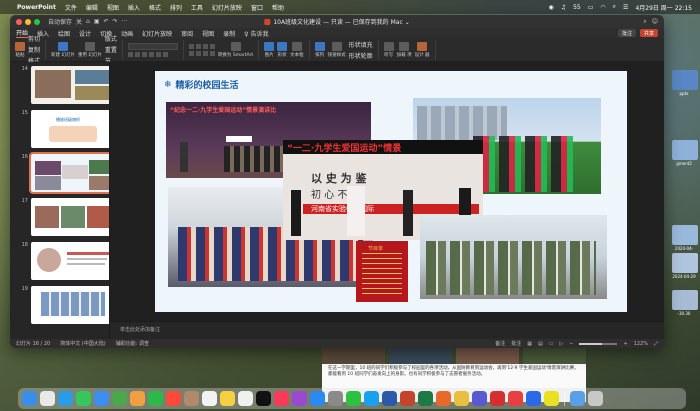 Image resolution: width=700 pixels, height=411 pixels. I want to click on layout-button: 版式, so click(111, 38).